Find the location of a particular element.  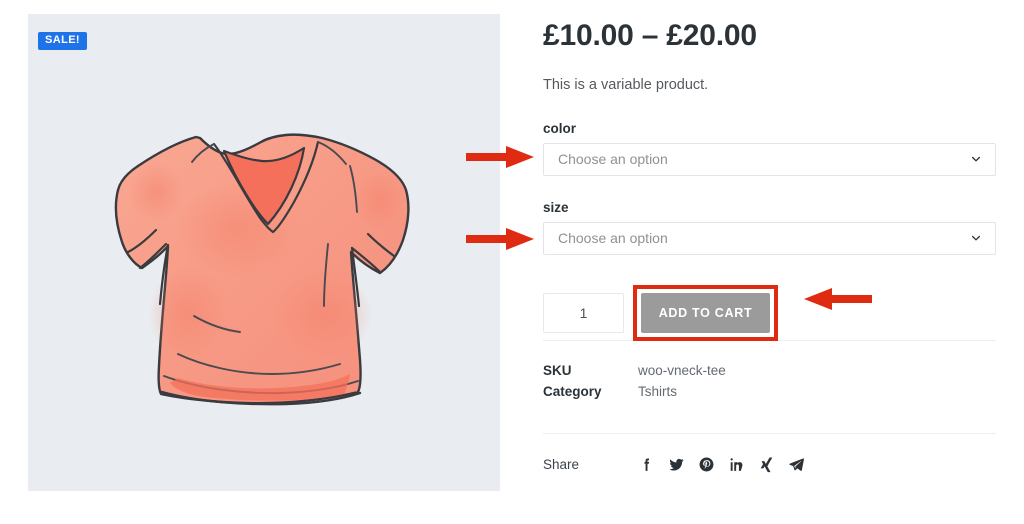

size-select-value: Choose an option is located at coordinates (613, 238).